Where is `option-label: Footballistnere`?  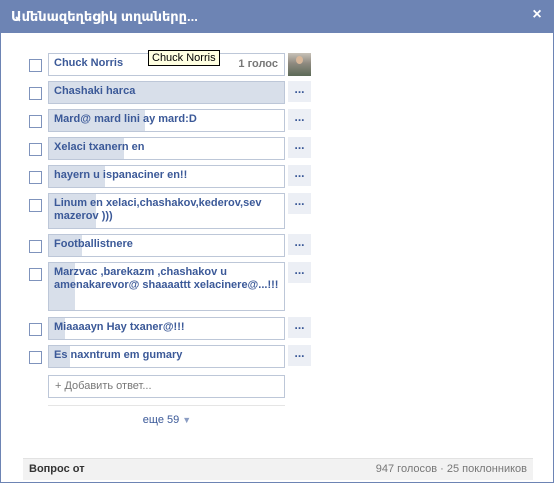 option-label: Footballistnere is located at coordinates (93, 244).